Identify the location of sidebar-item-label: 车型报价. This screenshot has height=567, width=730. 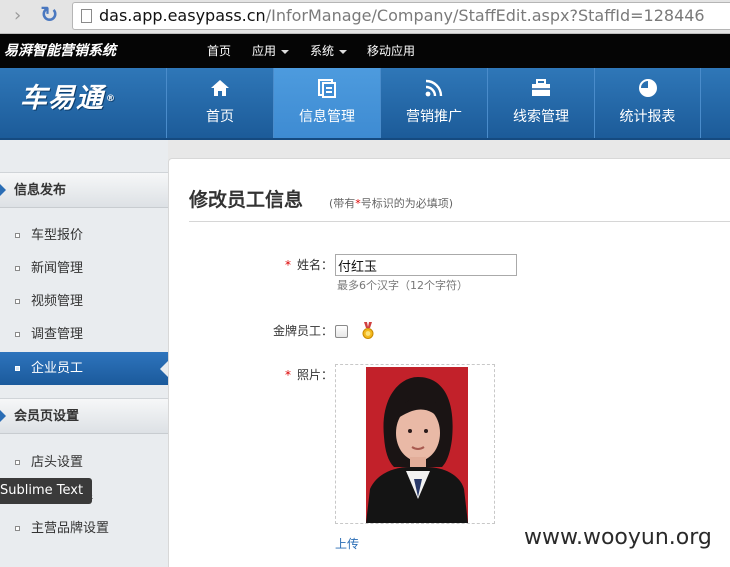
(57, 235).